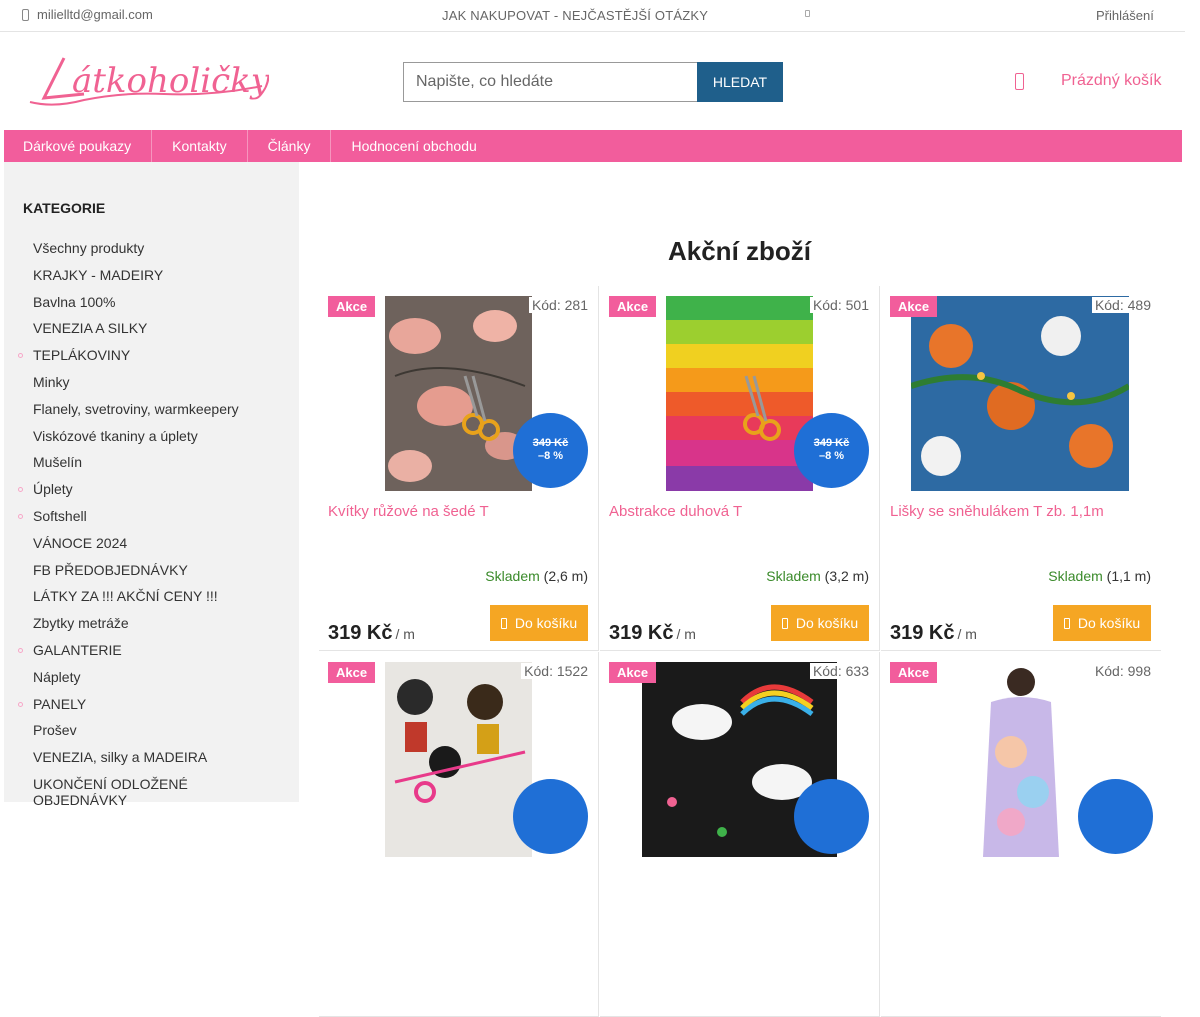 This screenshot has height=1017, width=1200. I want to click on stock-amount: (1,1 m), so click(1128, 576).